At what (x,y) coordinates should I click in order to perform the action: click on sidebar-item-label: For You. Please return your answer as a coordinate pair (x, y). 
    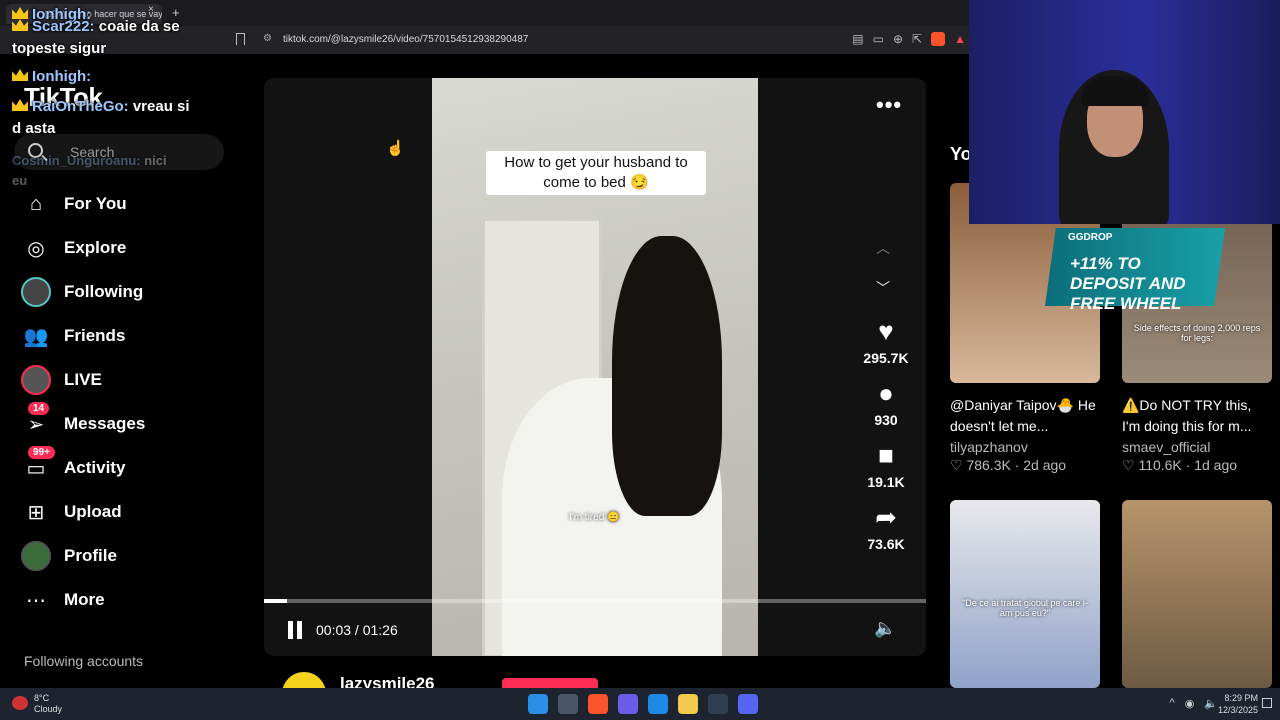
    Looking at the image, I should click on (95, 203).